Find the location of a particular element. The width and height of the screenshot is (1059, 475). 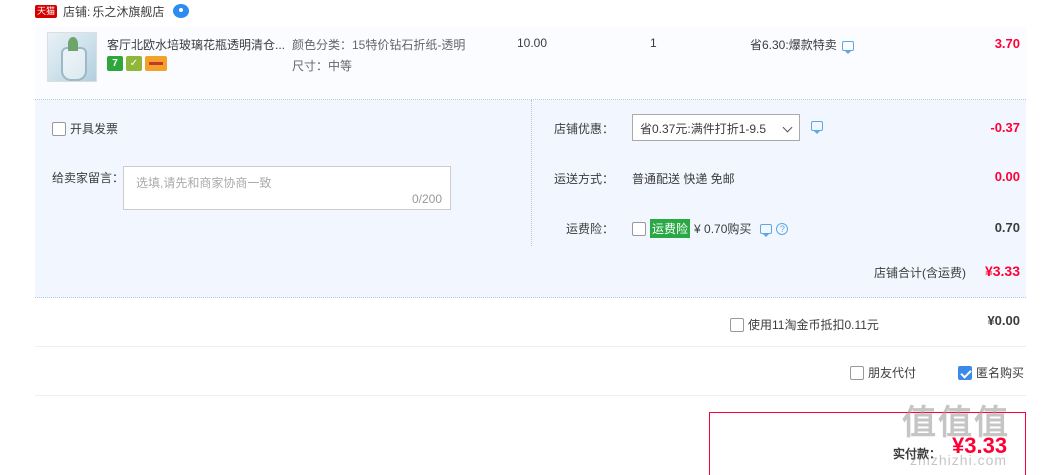

coin-row: 使用11淘金币抵扣0.11元 ¥0.00 is located at coordinates (530, 323).